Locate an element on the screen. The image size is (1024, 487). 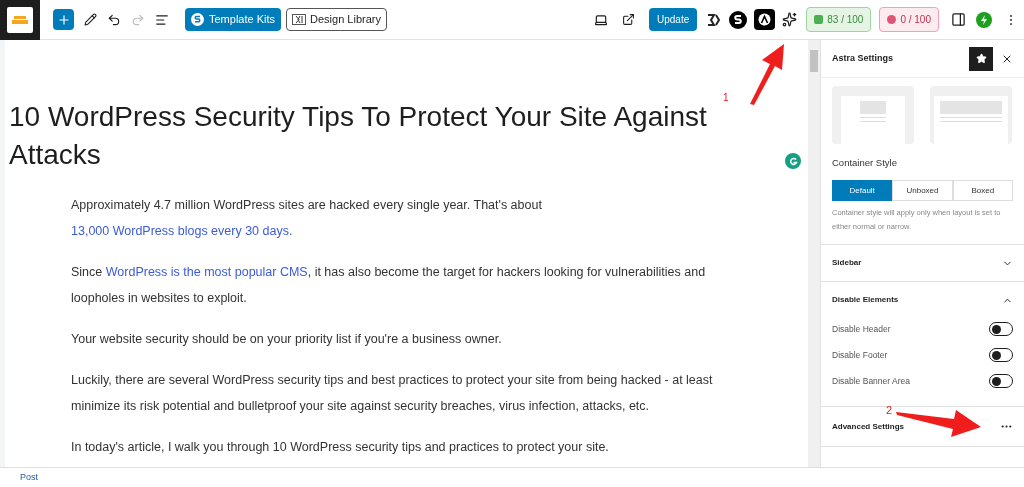
update-button: Update is located at coordinates (673, 19).